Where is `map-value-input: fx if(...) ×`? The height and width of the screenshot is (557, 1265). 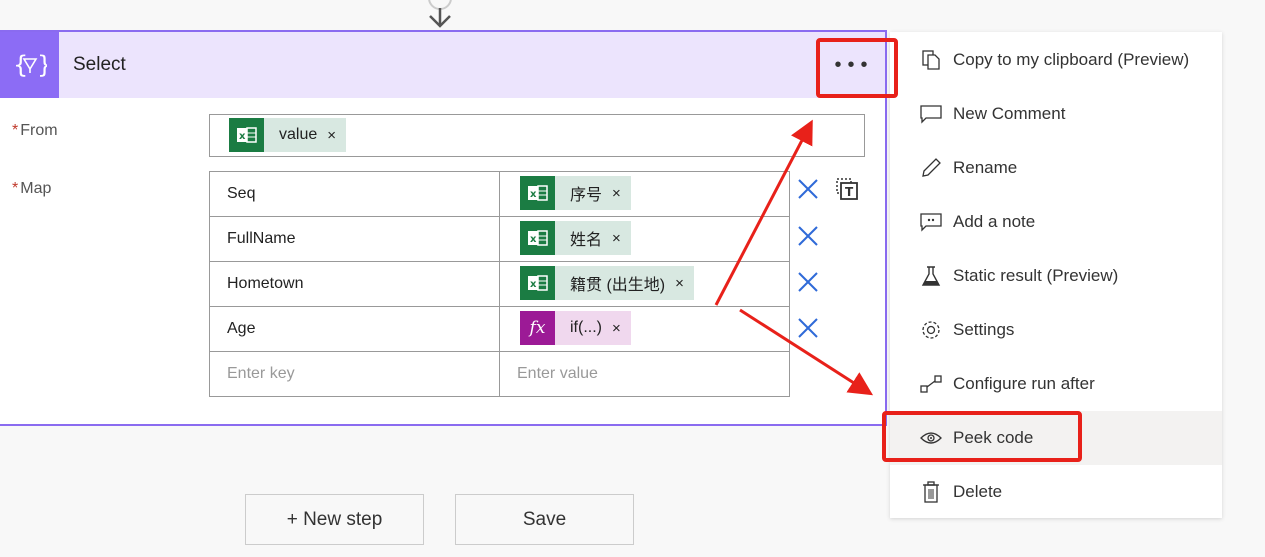 map-value-input: fx if(...) × is located at coordinates (644, 329).